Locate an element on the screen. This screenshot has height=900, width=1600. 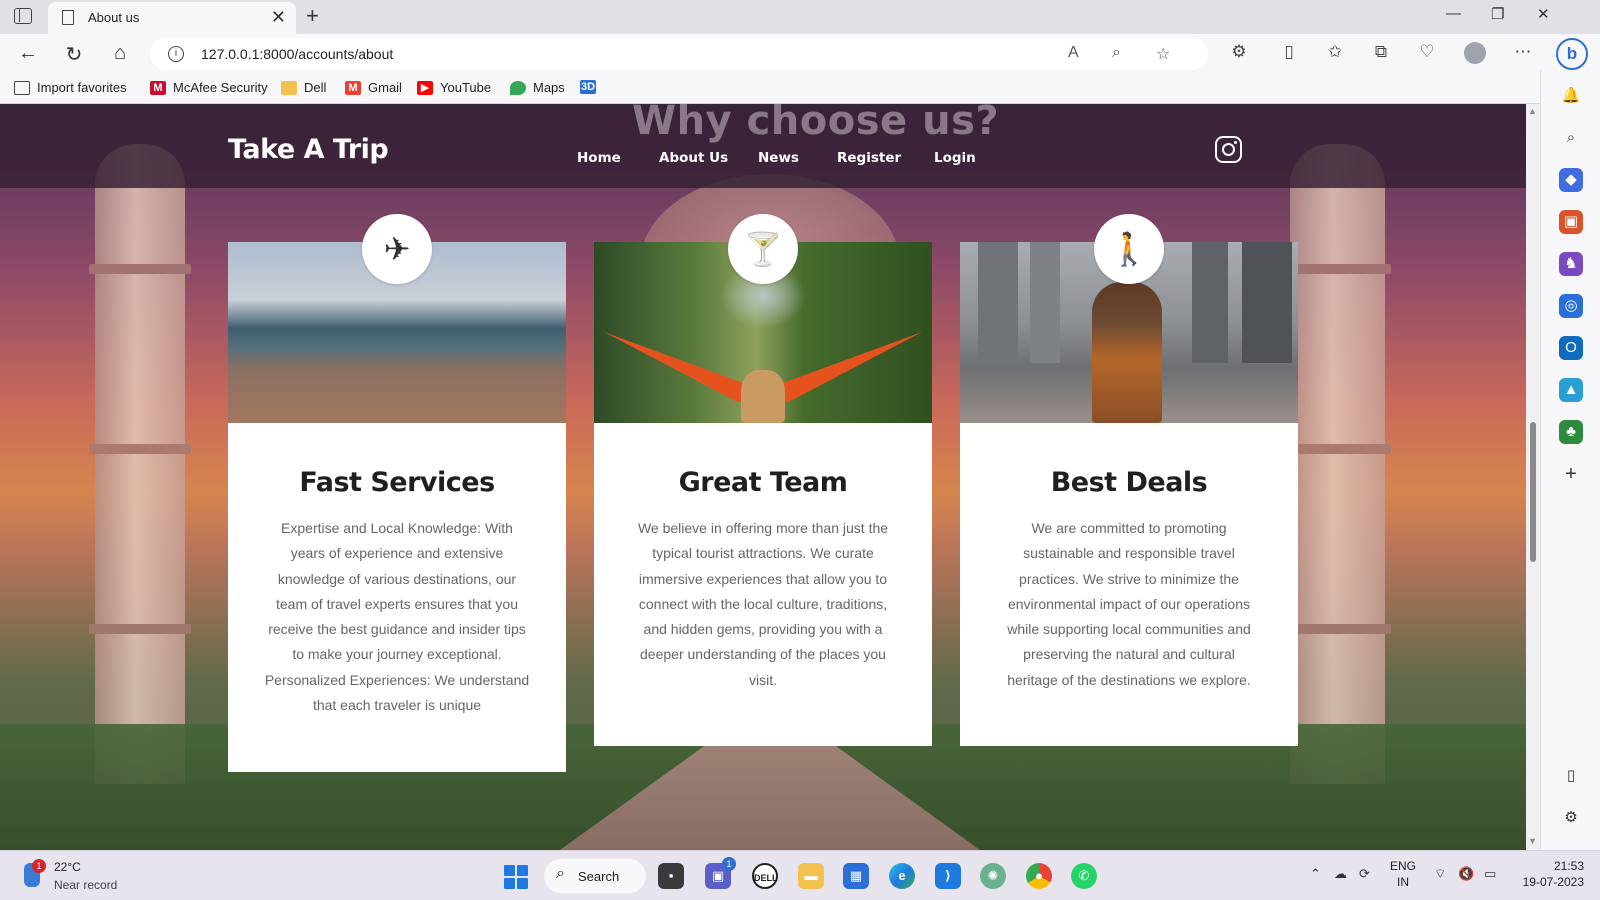
tab-active: About us ✕ is located at coordinates (172, 18).